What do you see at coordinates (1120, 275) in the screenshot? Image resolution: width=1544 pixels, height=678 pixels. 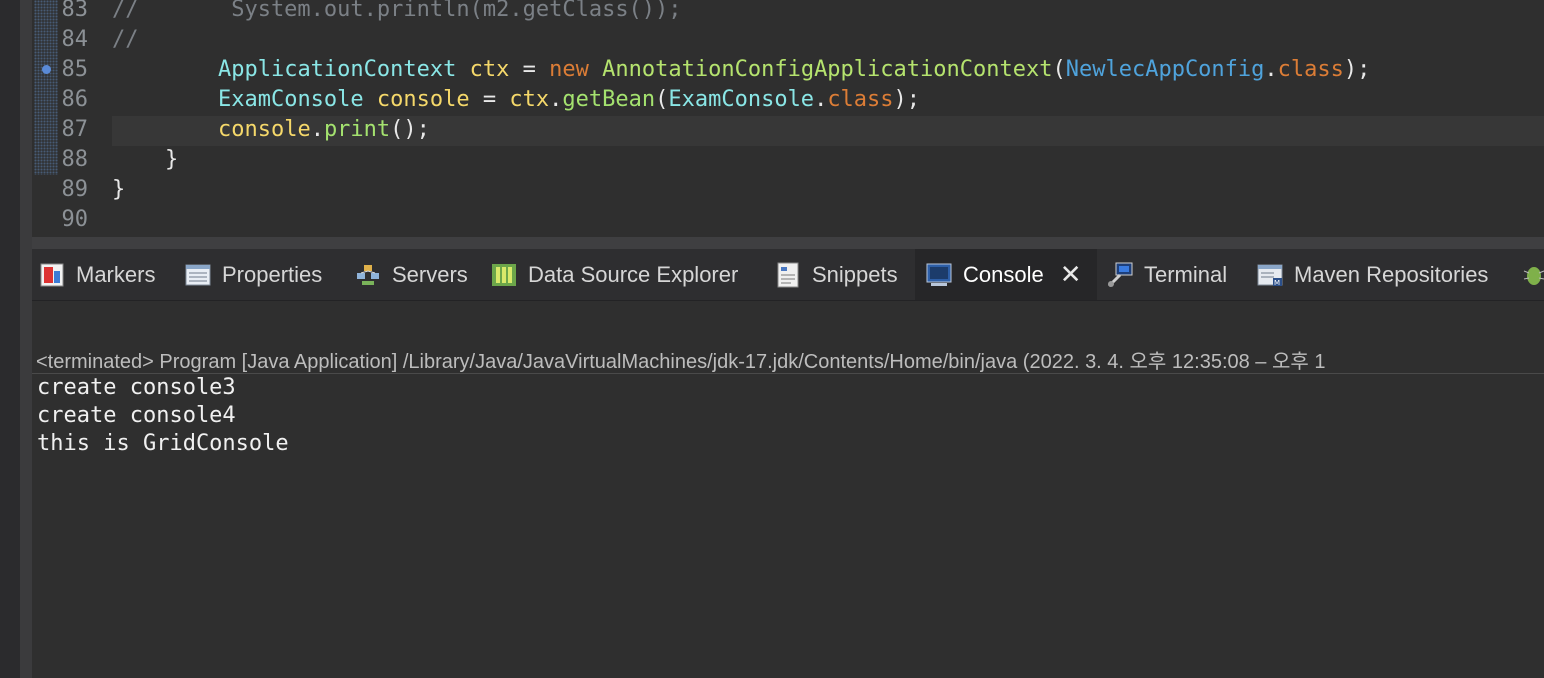 I see `terminal-icon` at bounding box center [1120, 275].